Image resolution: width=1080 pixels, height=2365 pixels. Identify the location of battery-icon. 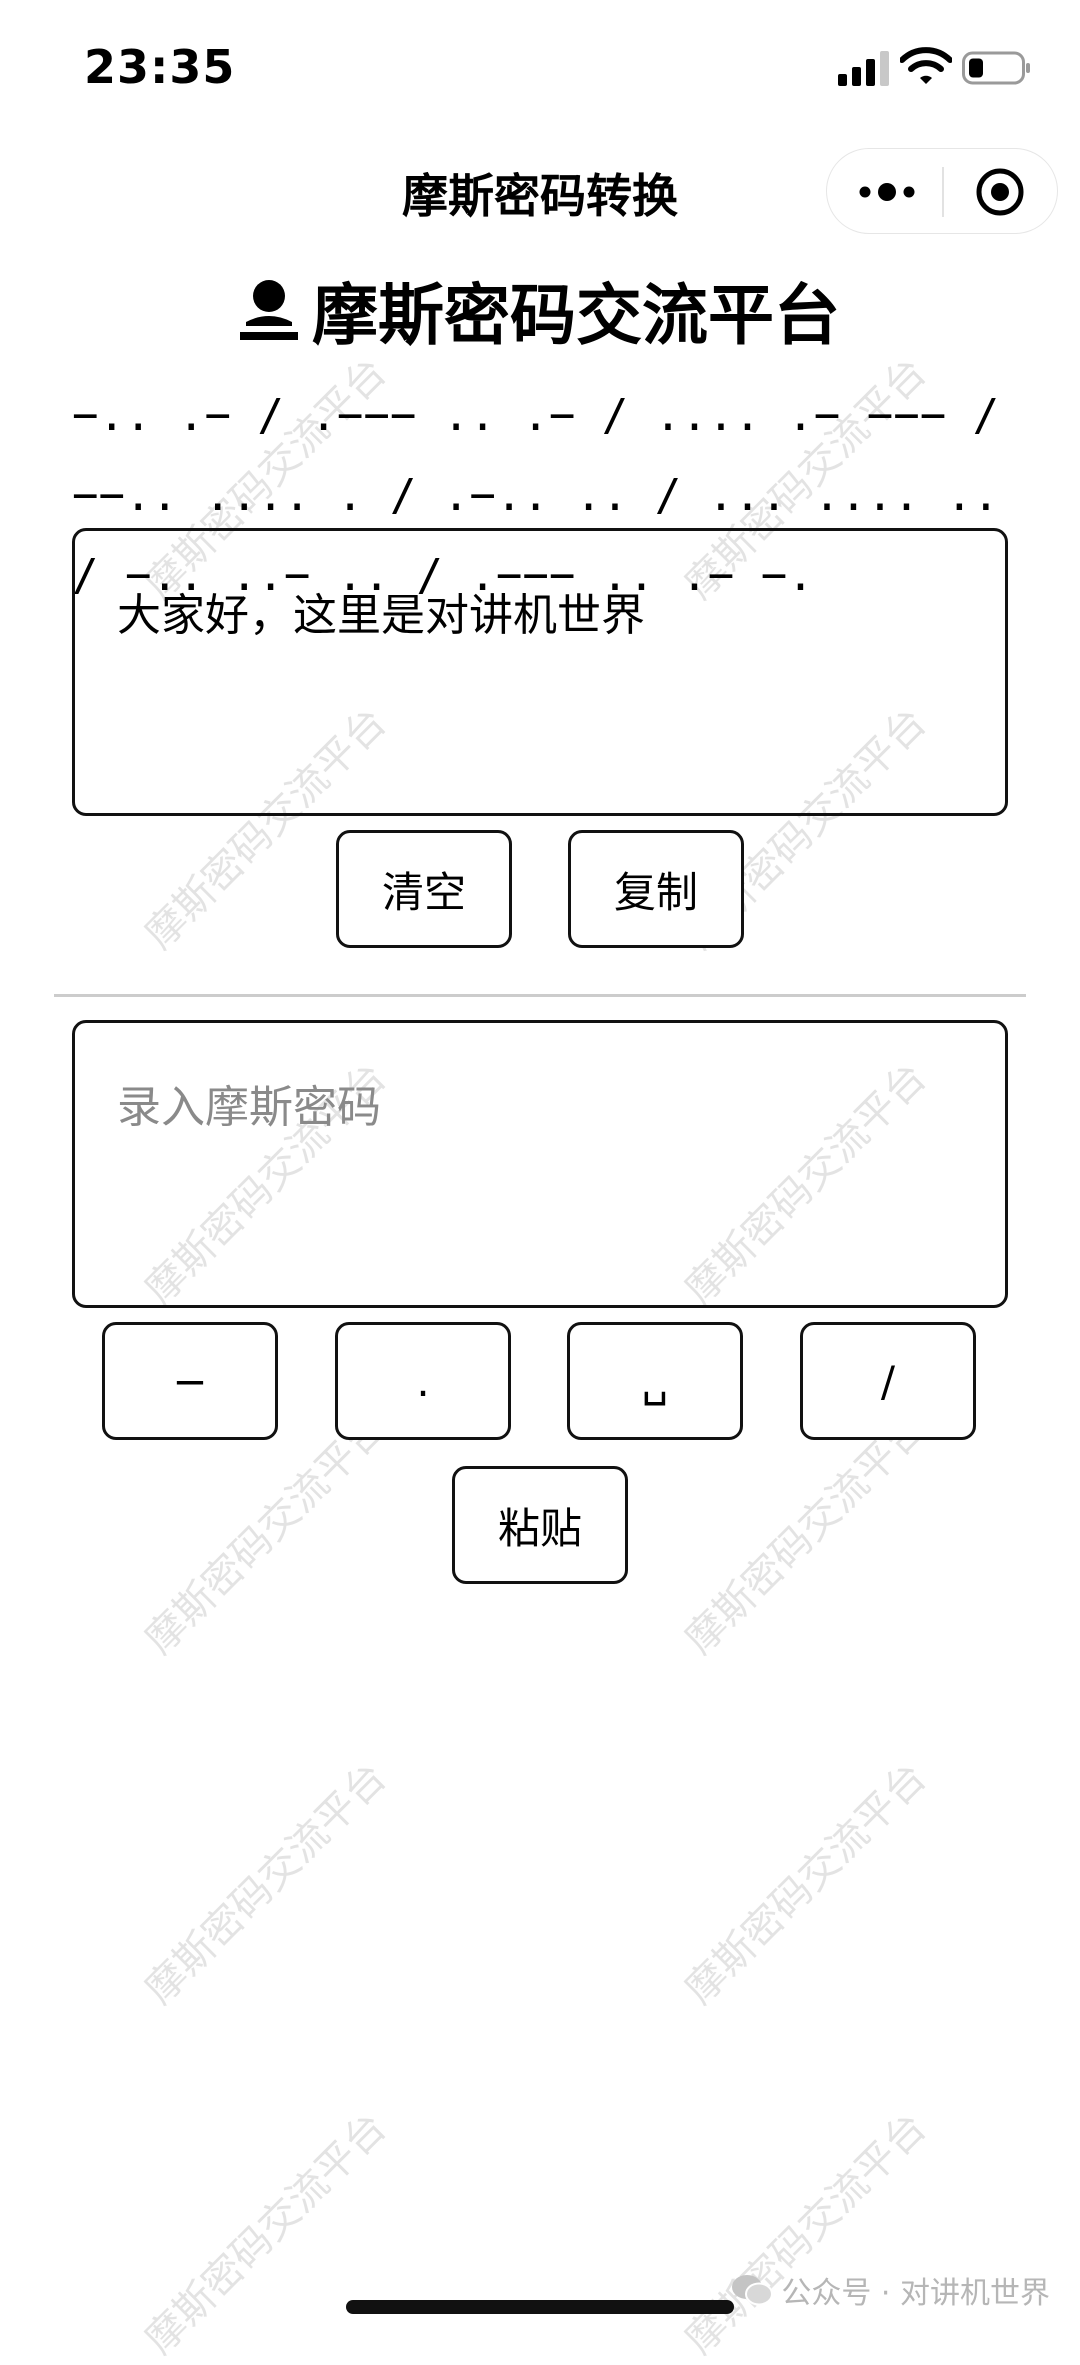
(996, 68).